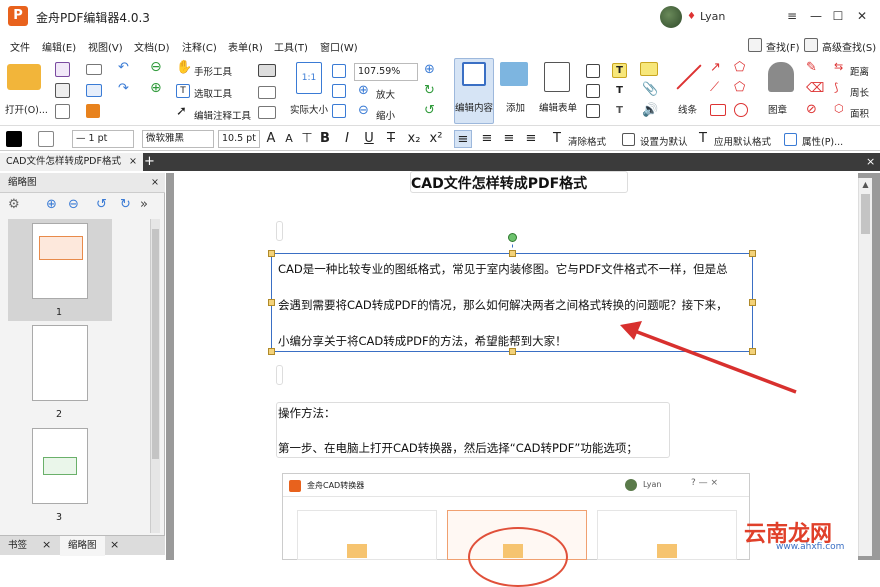  Describe the element at coordinates (865, 367) in the screenshot. I see `document-scrollbar: ▲` at that location.